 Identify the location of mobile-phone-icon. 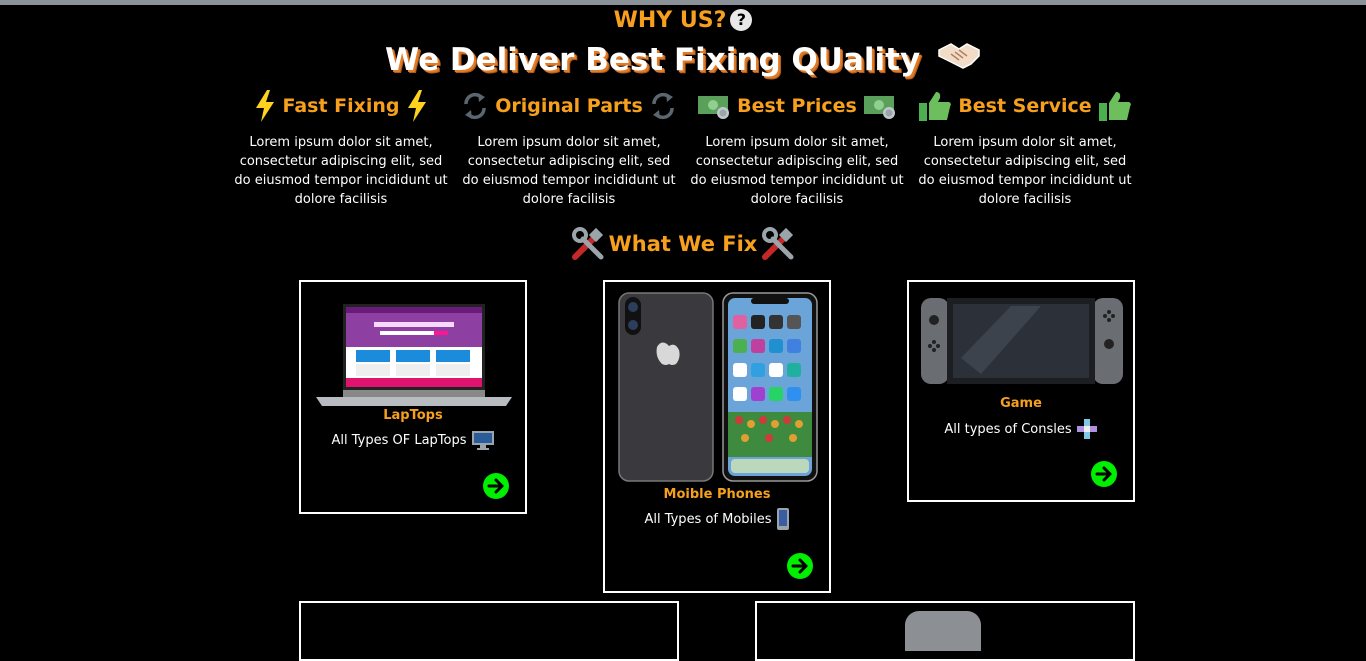
(782, 519).